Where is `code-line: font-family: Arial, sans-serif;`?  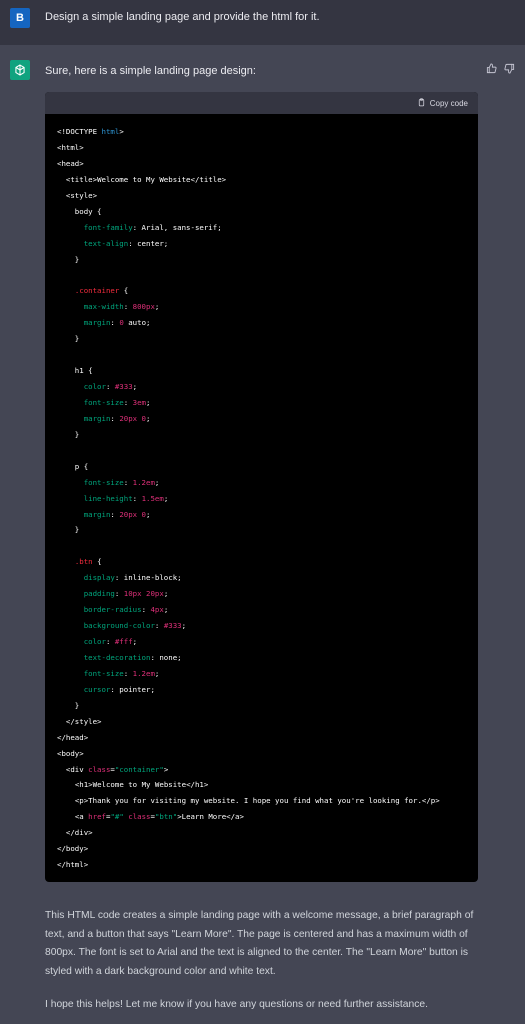
code-line: font-family: Arial, sans-serif; is located at coordinates (261, 228).